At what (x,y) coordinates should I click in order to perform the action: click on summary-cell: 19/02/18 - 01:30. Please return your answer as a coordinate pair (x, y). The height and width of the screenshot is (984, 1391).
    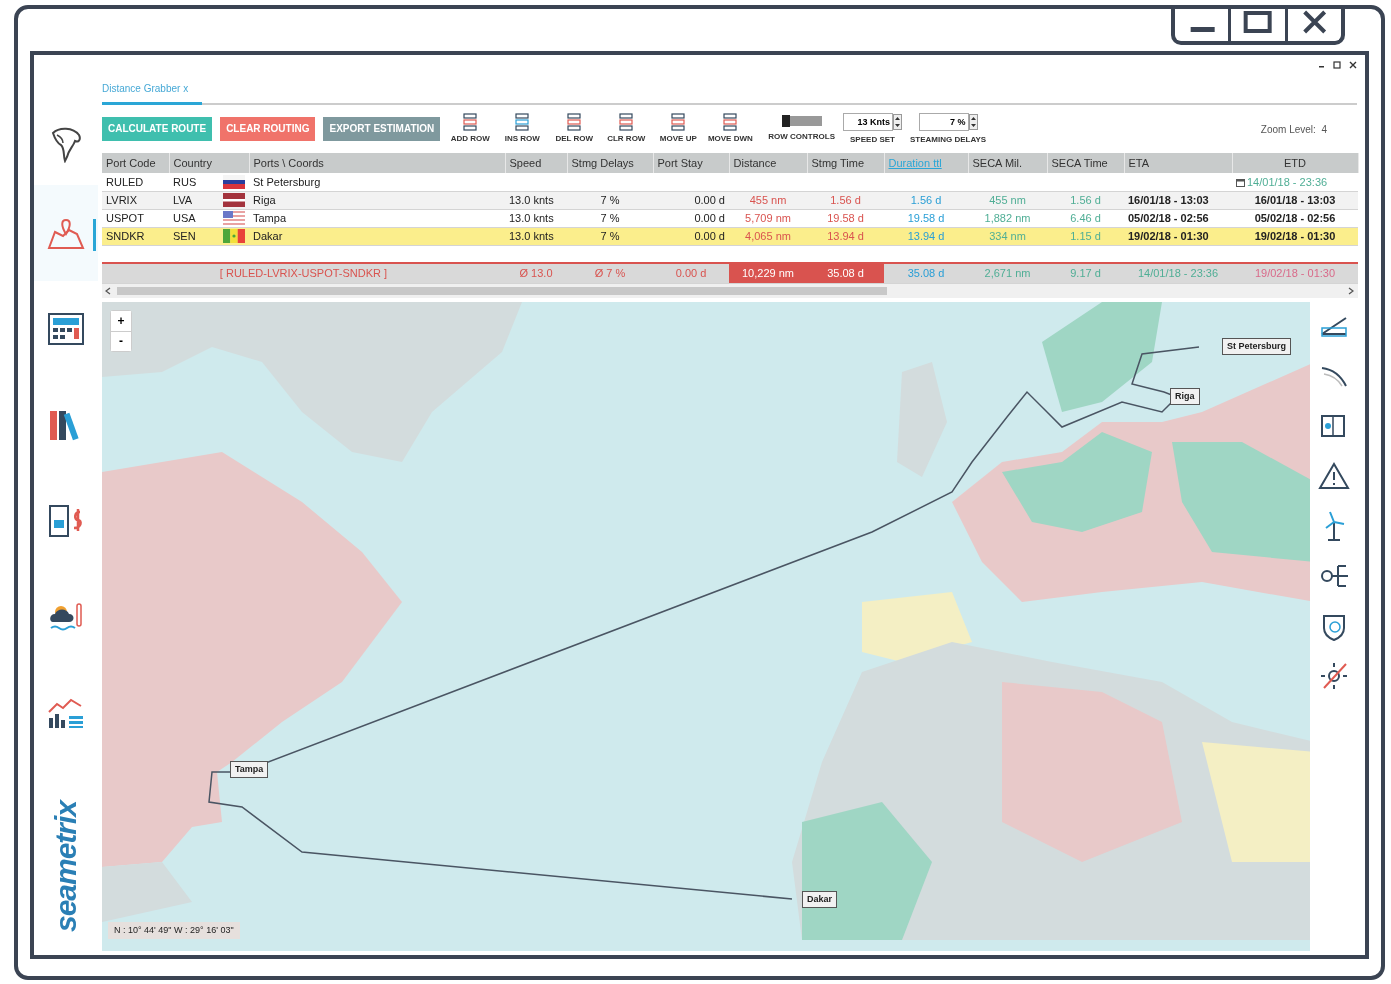
    Looking at the image, I should click on (1295, 273).